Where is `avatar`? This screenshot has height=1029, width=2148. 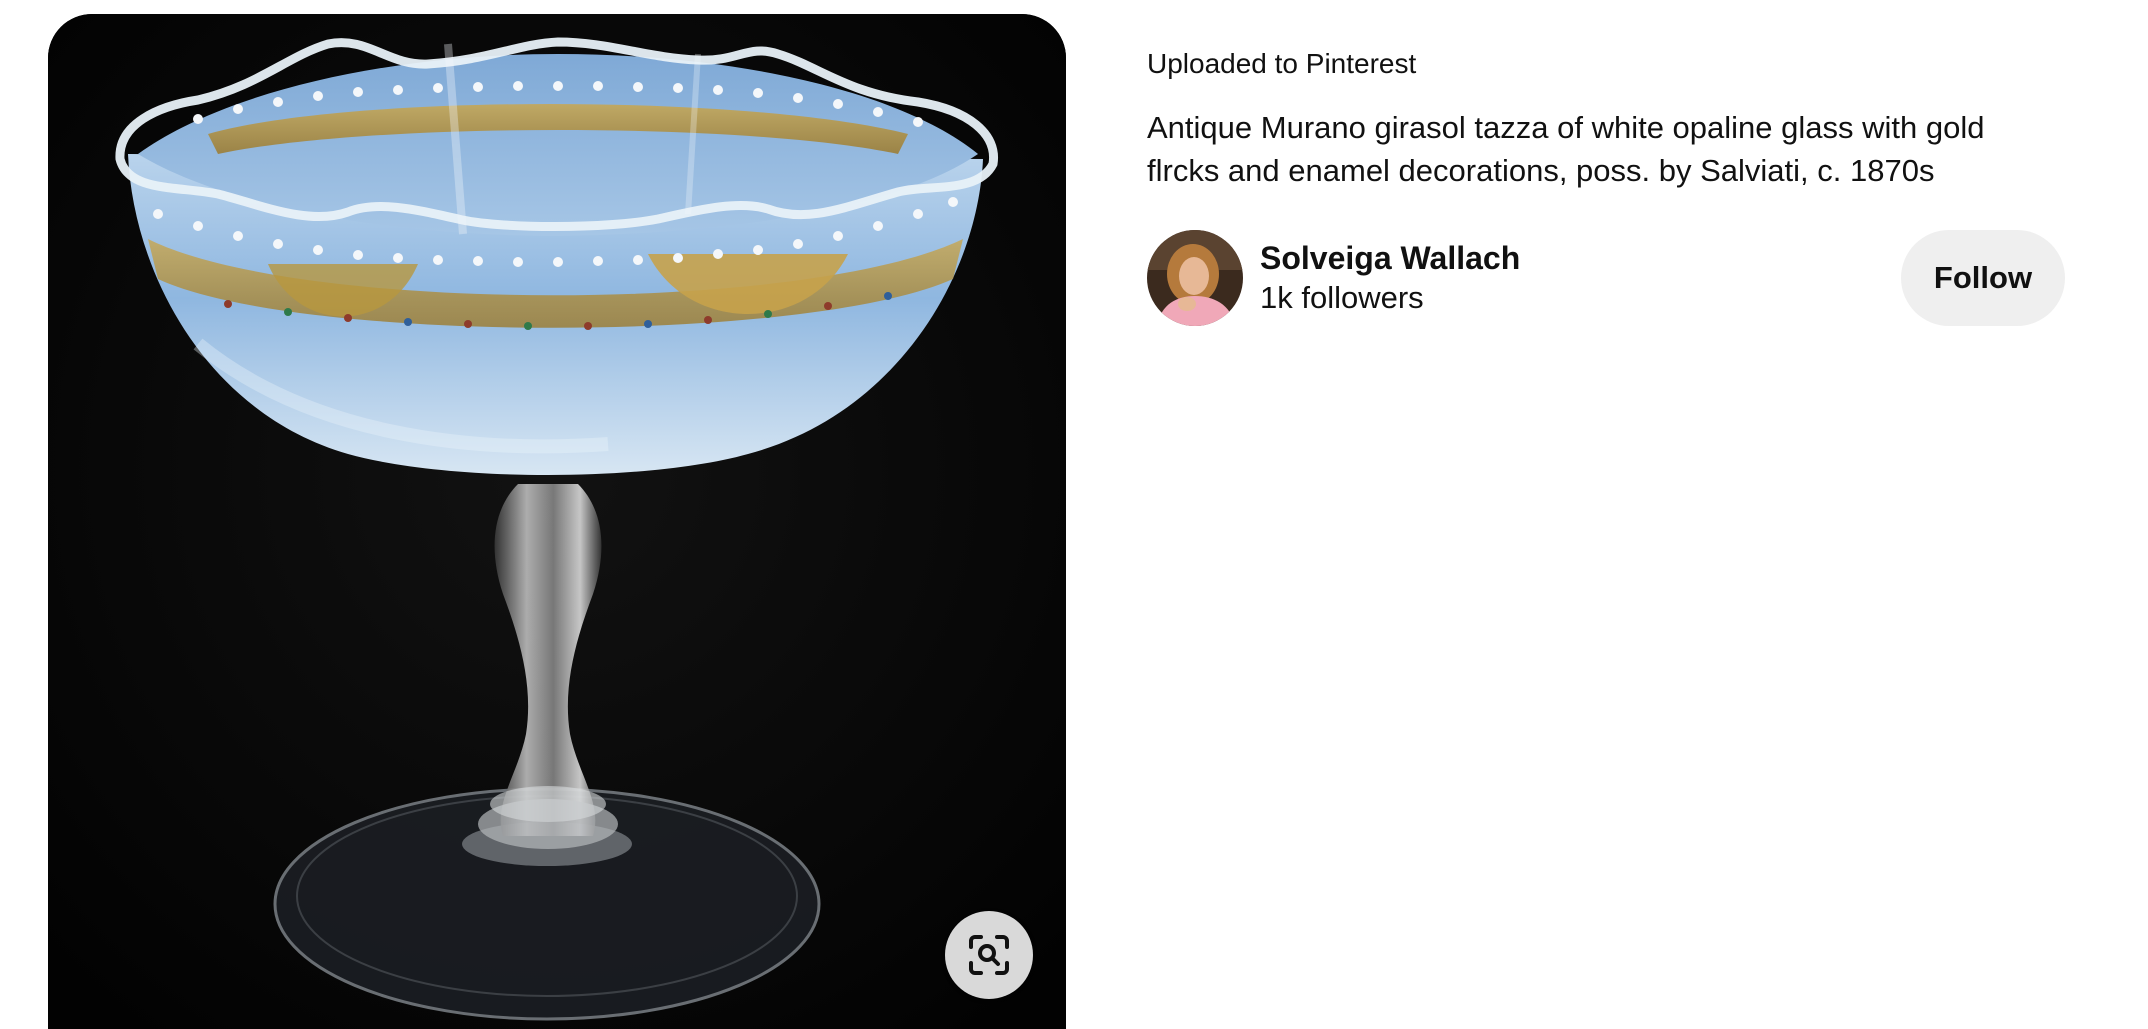 avatar is located at coordinates (1195, 278).